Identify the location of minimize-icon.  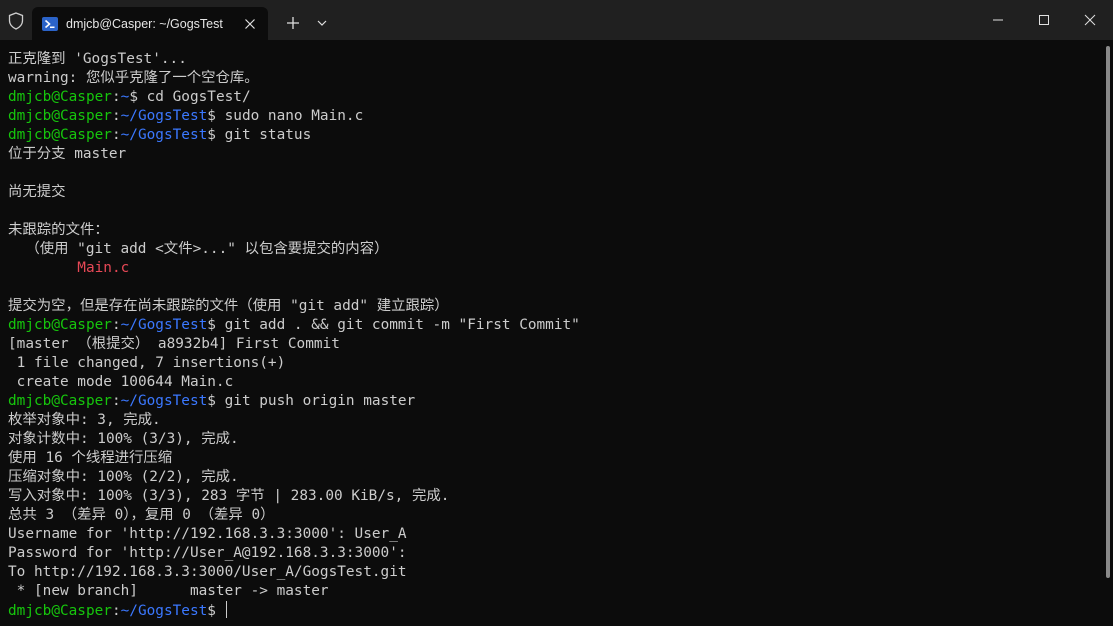
(998, 20).